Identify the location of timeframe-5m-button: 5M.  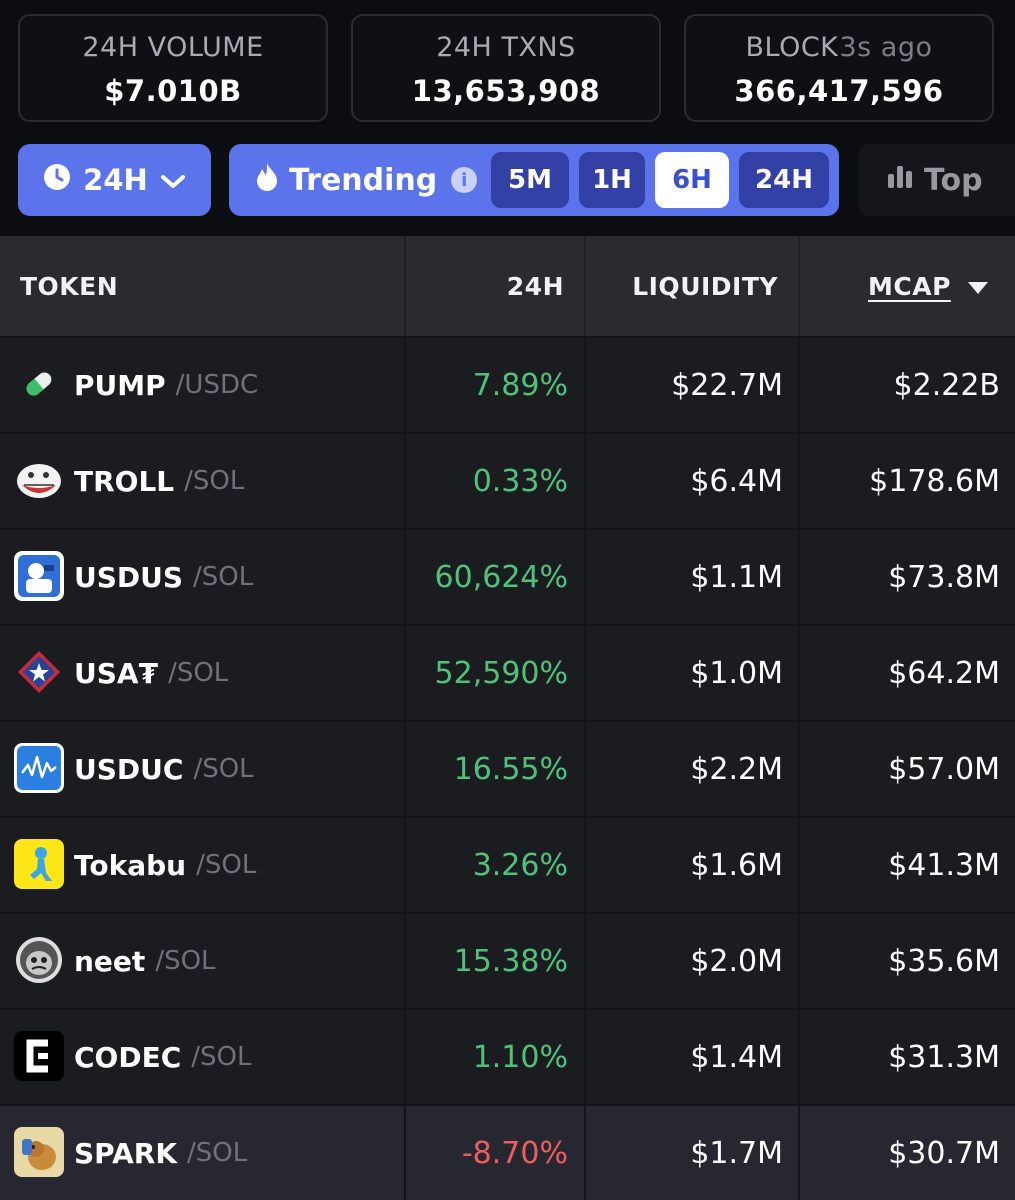
(530, 180).